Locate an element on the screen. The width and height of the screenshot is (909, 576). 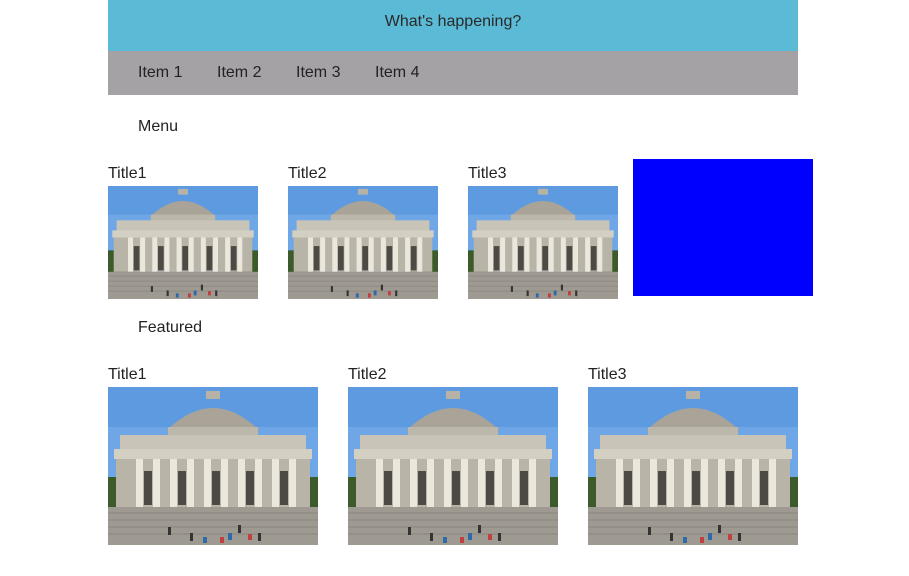
blue-placeholder-box is located at coordinates (723, 227).